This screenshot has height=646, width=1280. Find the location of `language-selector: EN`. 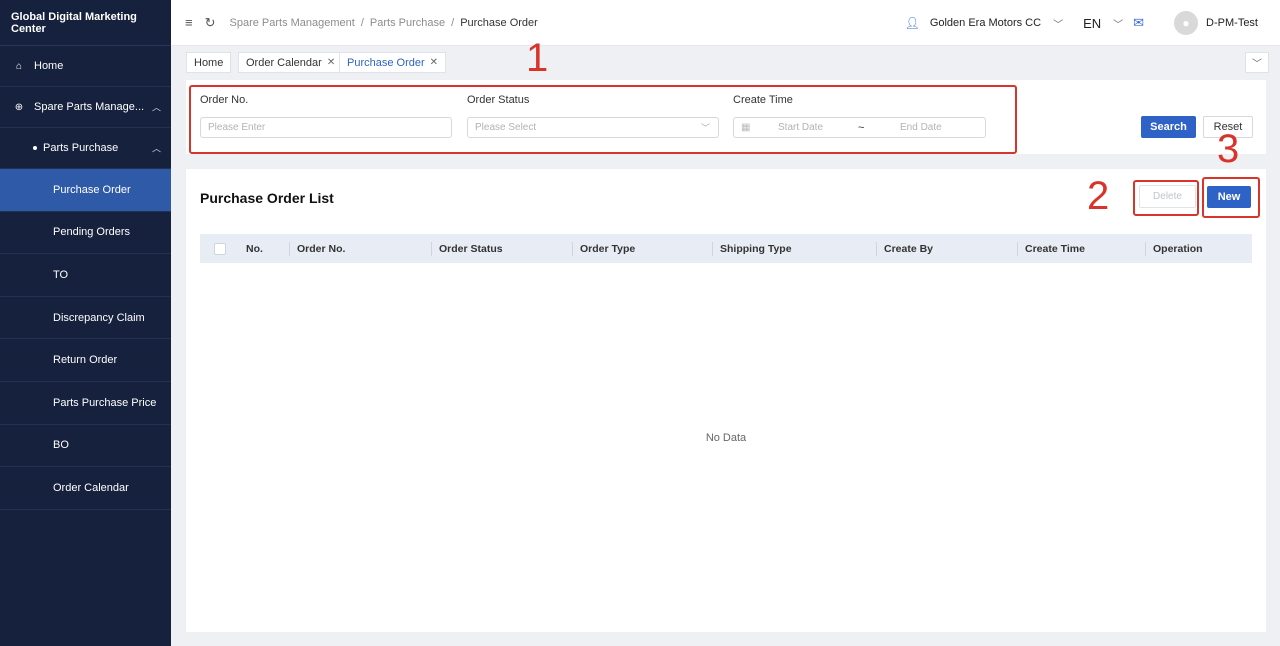

language-selector: EN is located at coordinates (1092, 23).